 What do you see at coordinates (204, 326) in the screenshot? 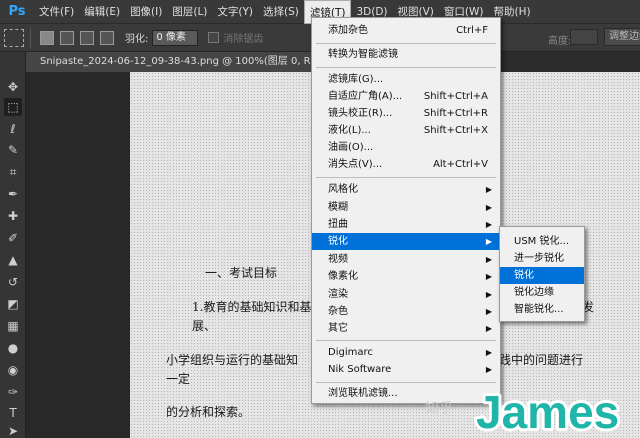
I see `paper-line-2: 展、` at bounding box center [204, 326].